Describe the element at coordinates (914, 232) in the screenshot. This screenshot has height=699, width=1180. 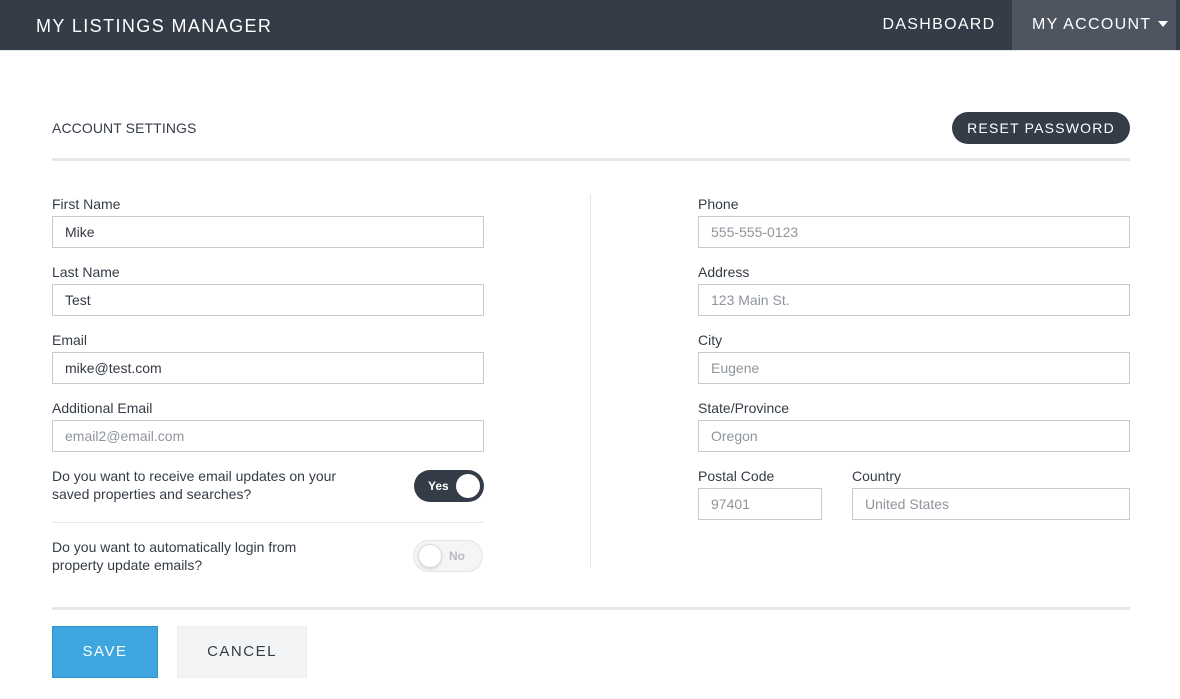
I see `phone-field` at that location.